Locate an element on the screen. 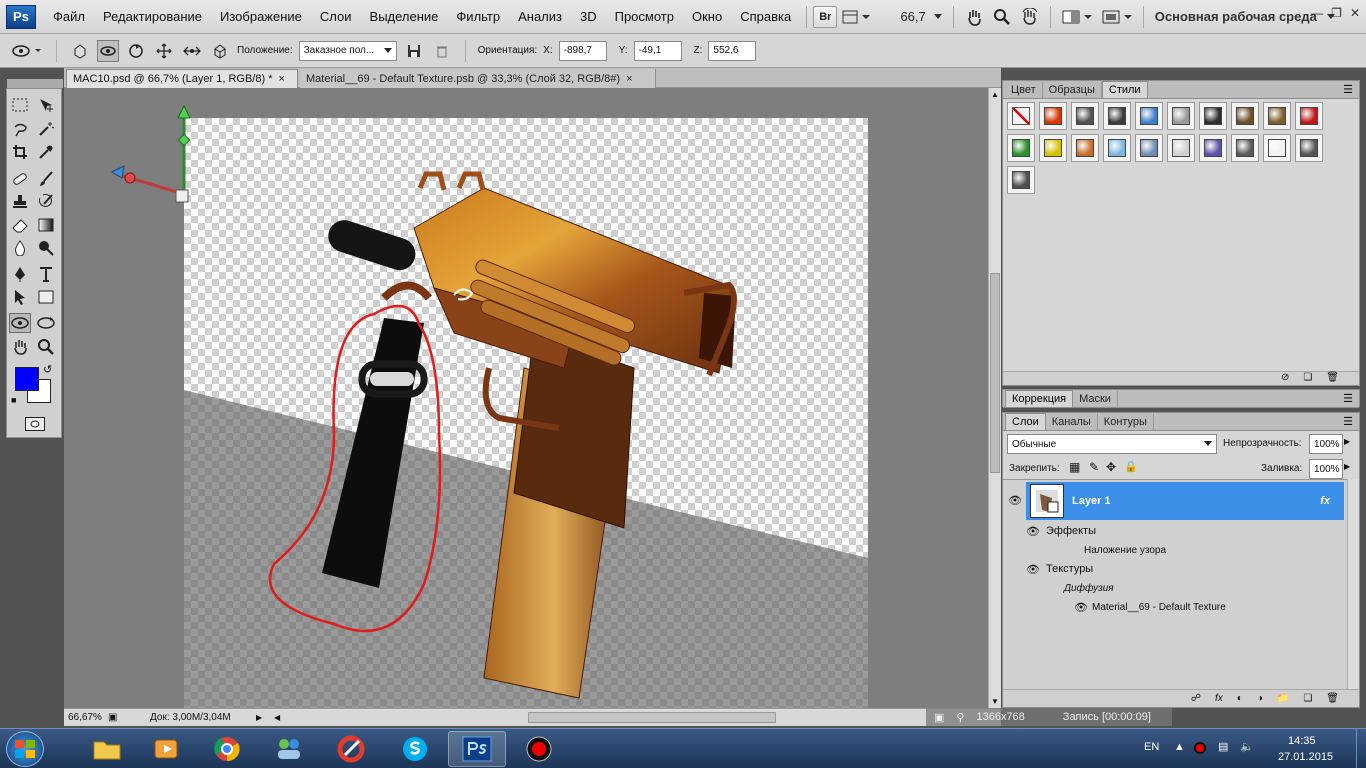  pen-tool is located at coordinates (20, 274).